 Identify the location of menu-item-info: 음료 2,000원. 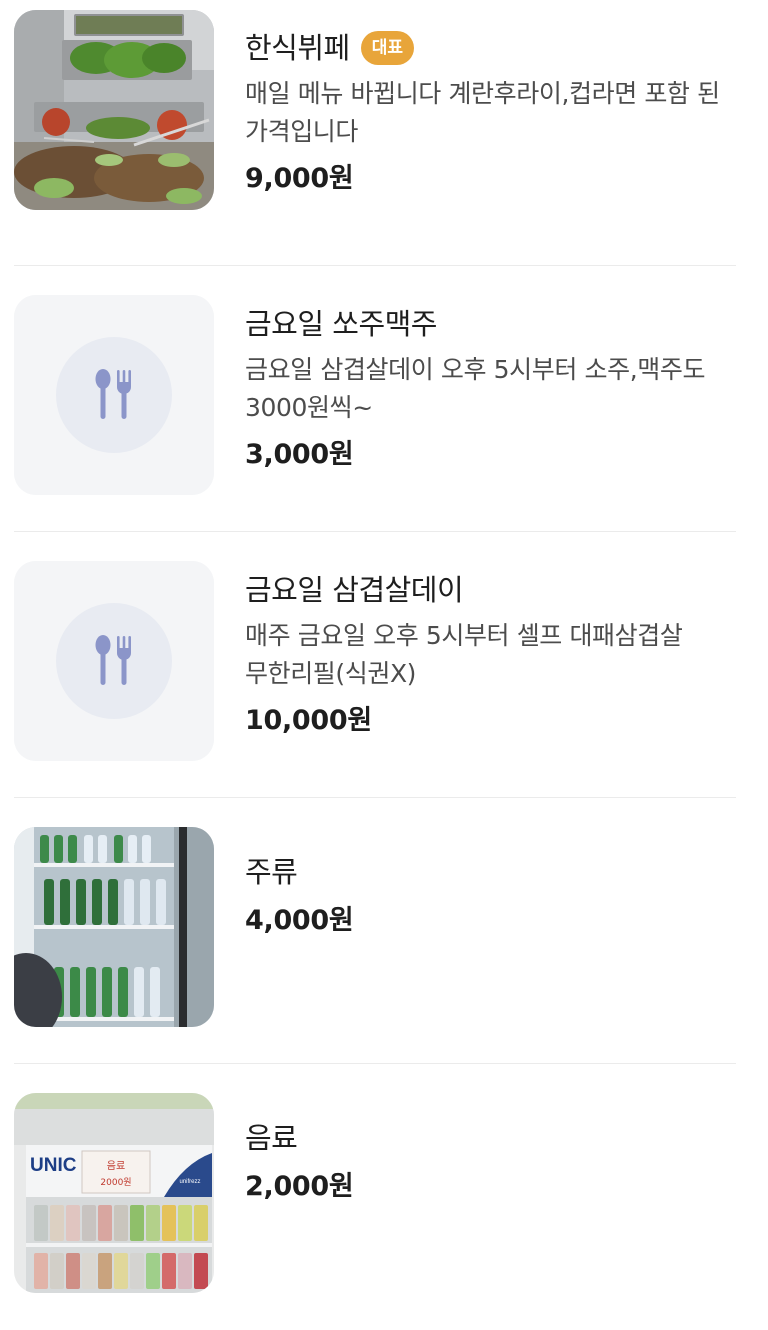
(492, 1162).